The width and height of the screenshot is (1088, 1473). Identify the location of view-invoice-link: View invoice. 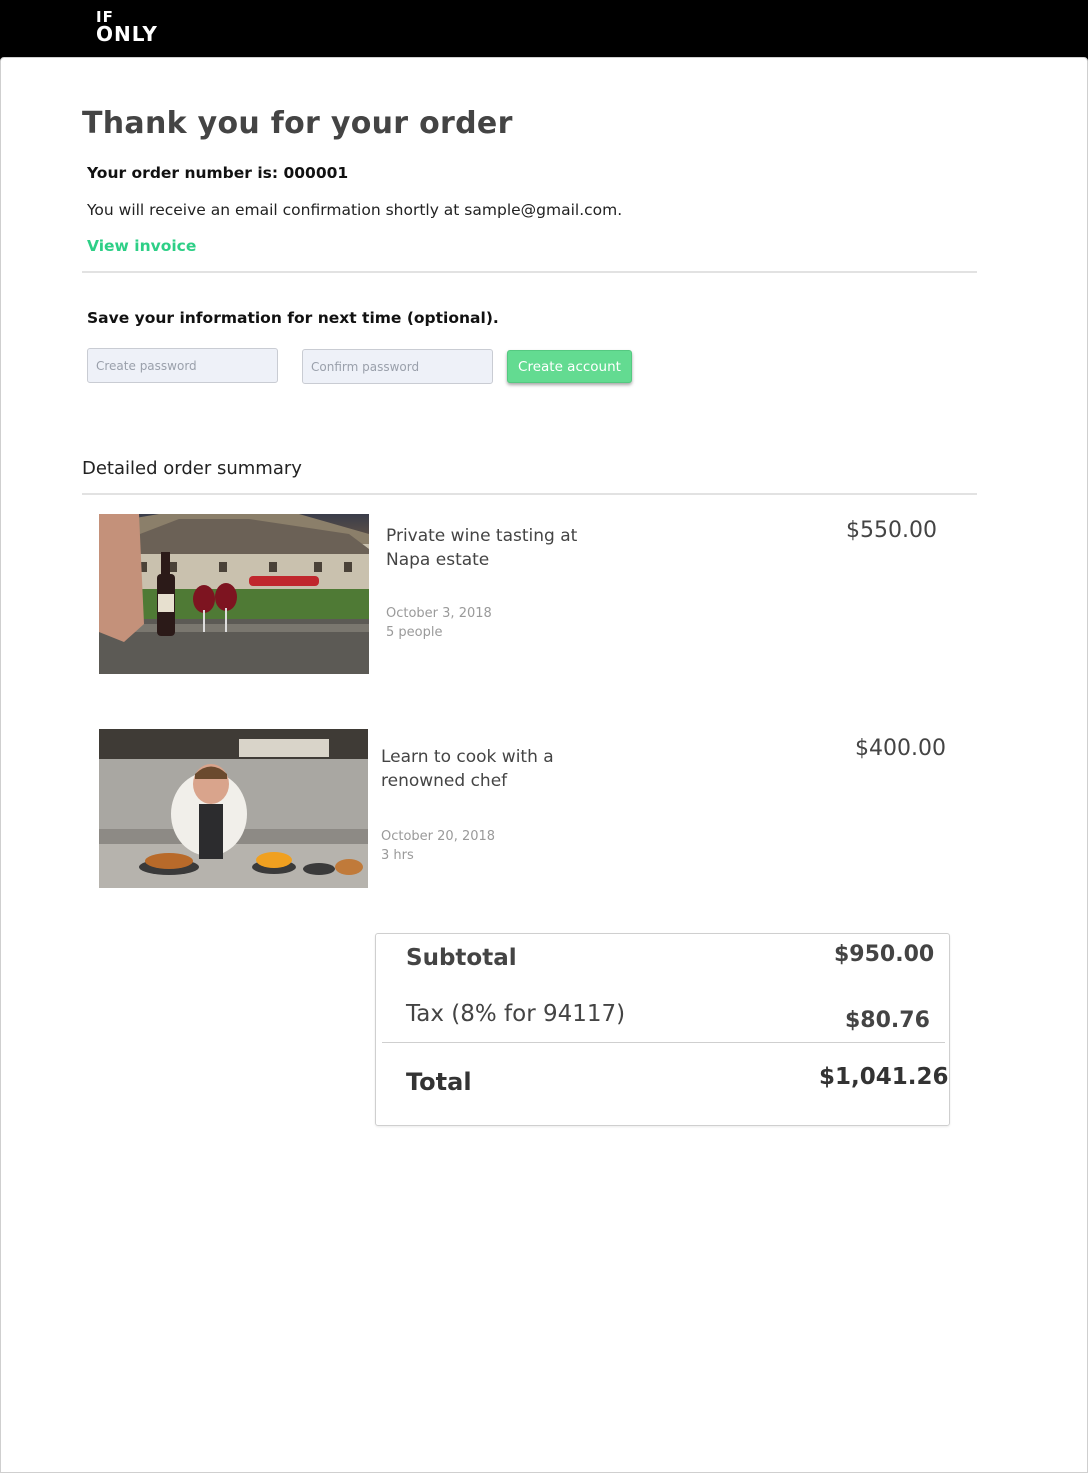
(141, 246).